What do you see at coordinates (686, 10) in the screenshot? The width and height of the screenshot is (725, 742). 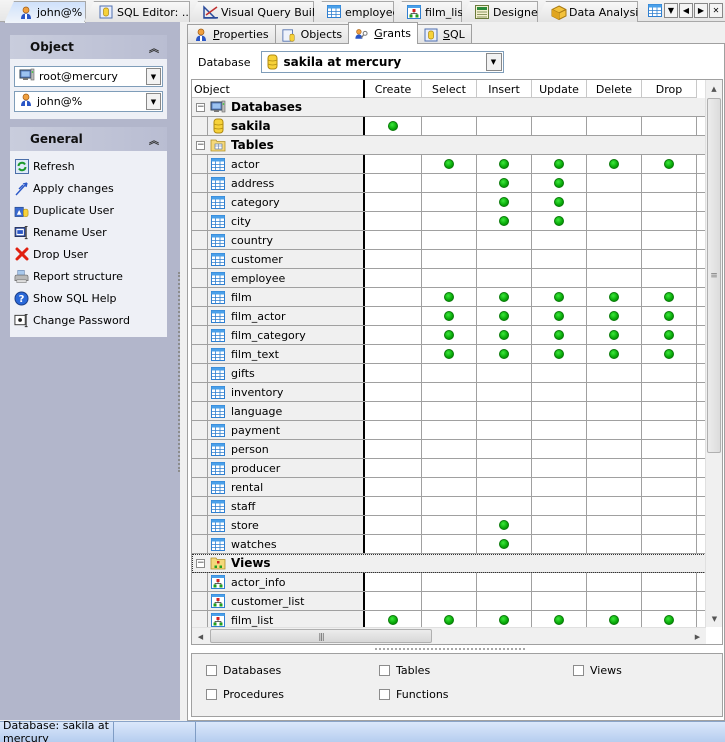 I see `scroll-tabs-left-button: ◀` at bounding box center [686, 10].